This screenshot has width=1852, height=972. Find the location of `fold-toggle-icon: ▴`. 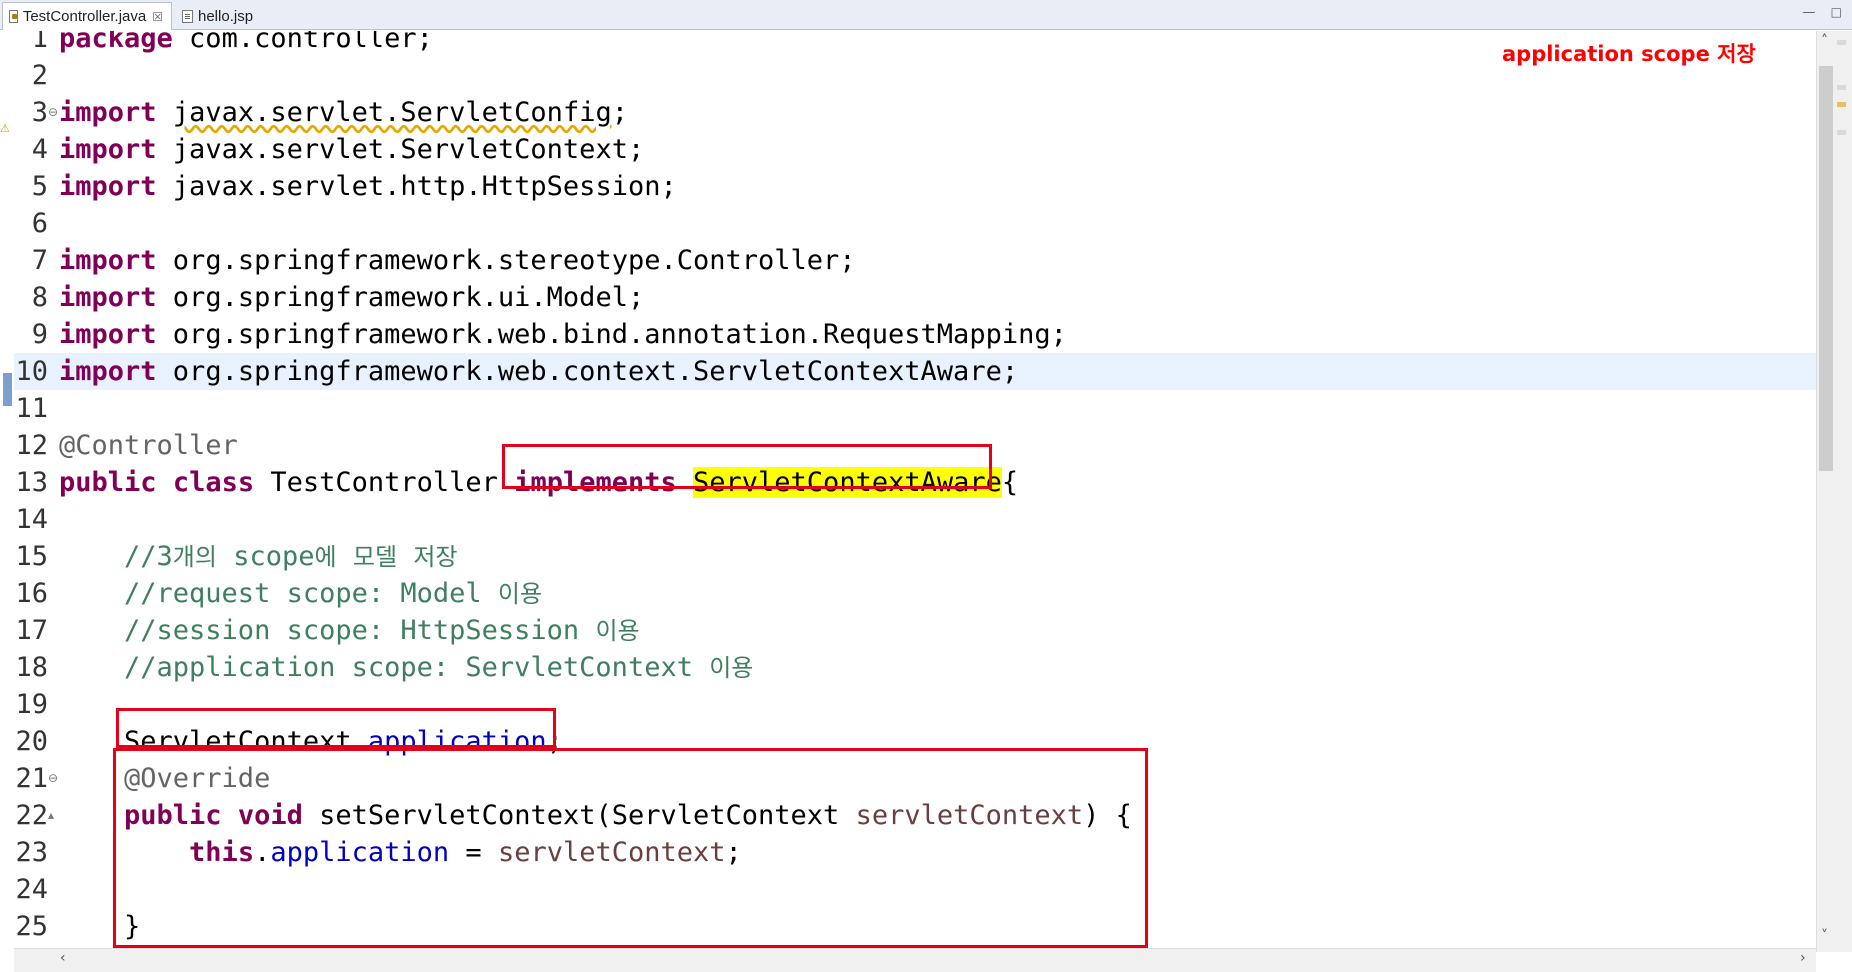

fold-toggle-icon: ▴ is located at coordinates (51, 815).